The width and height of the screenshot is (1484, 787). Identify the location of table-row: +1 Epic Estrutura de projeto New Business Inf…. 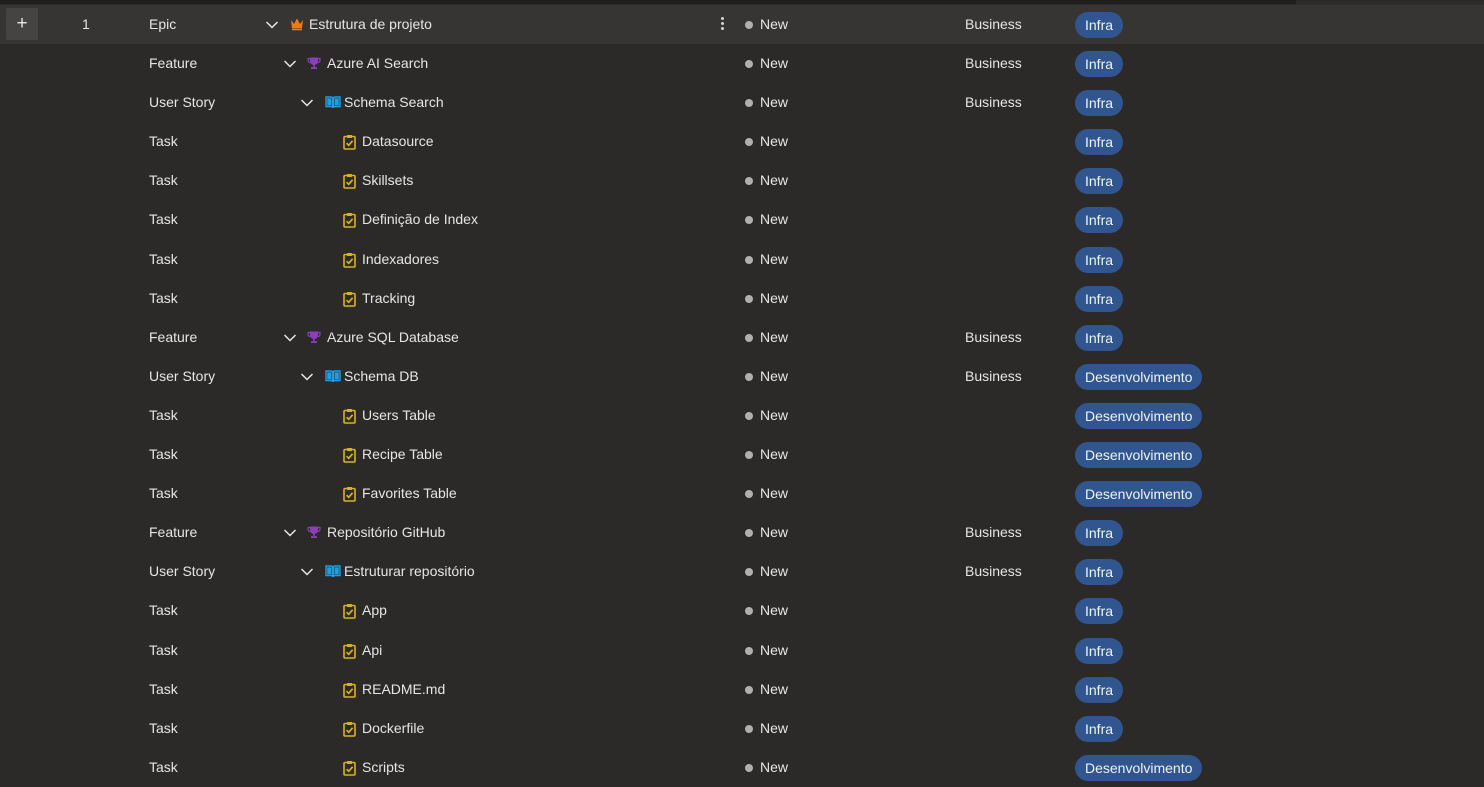
(742, 25).